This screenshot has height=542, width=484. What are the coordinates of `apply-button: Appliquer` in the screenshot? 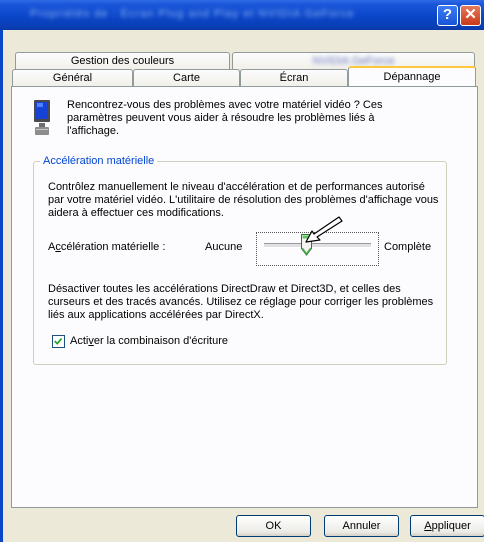 It's located at (447, 526).